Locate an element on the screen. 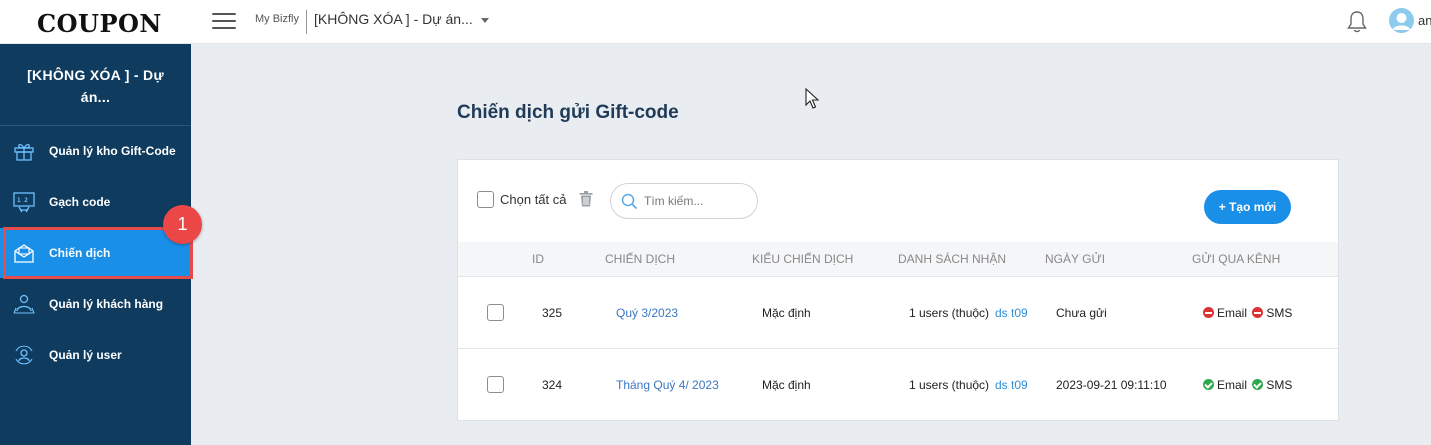 This screenshot has height=445, width=1431. select-all-checkbox is located at coordinates (485, 199).